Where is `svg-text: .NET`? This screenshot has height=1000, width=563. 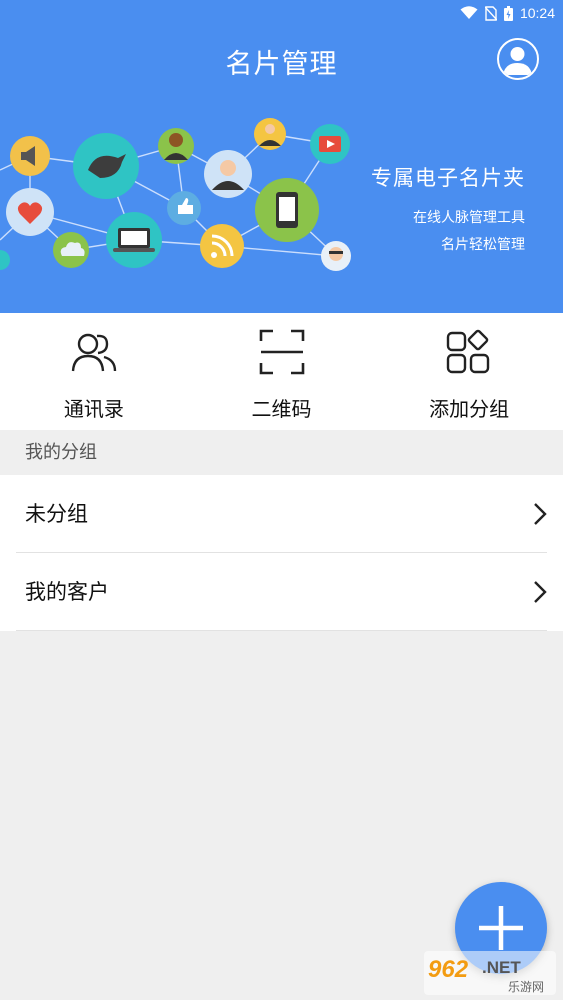
svg-text: .NET is located at coordinates (501, 967).